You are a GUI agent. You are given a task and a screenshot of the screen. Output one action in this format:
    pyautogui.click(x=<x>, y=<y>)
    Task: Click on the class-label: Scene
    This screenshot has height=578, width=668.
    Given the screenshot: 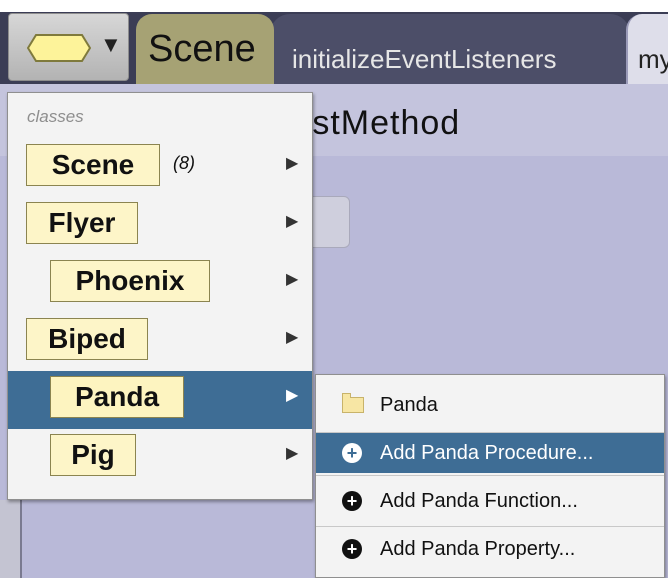 What is the action you would take?
    pyautogui.click(x=93, y=164)
    